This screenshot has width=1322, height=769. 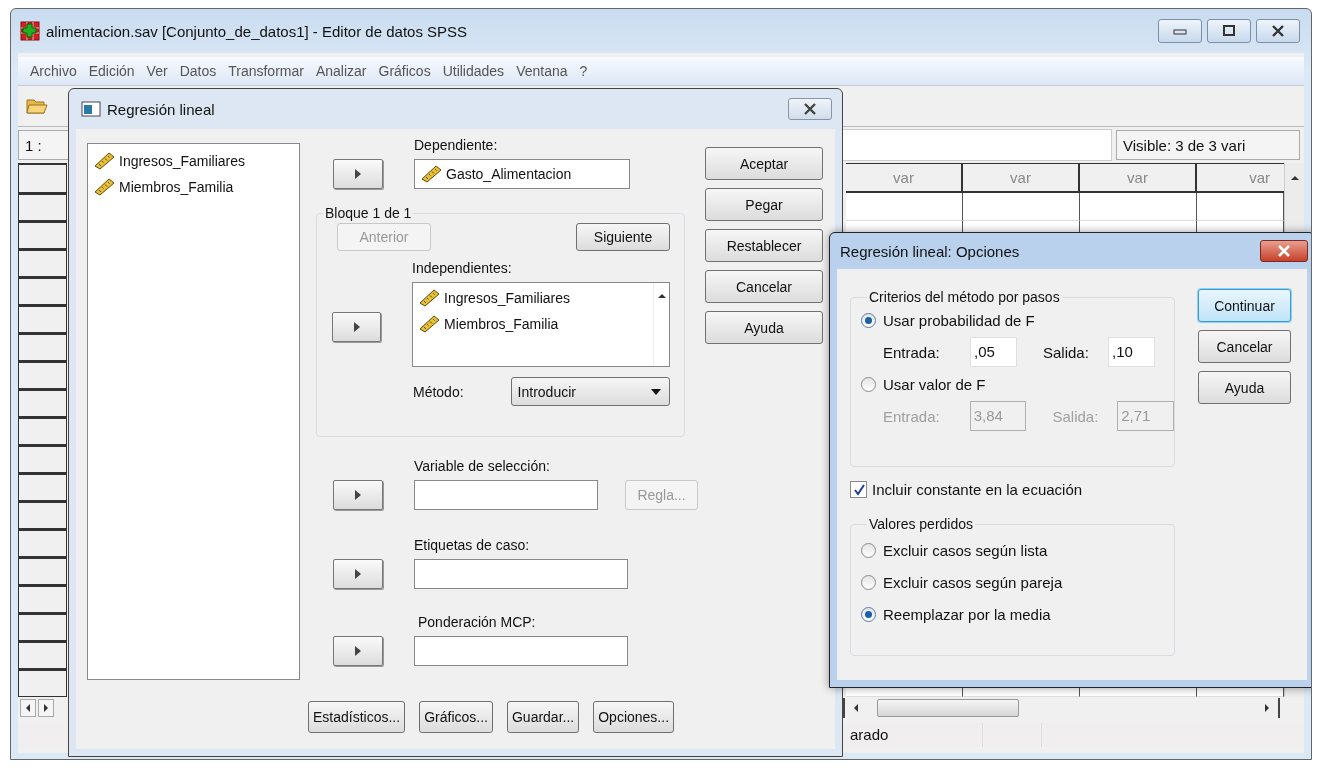 What do you see at coordinates (856, 708) in the screenshot?
I see `left-arrow-icon` at bounding box center [856, 708].